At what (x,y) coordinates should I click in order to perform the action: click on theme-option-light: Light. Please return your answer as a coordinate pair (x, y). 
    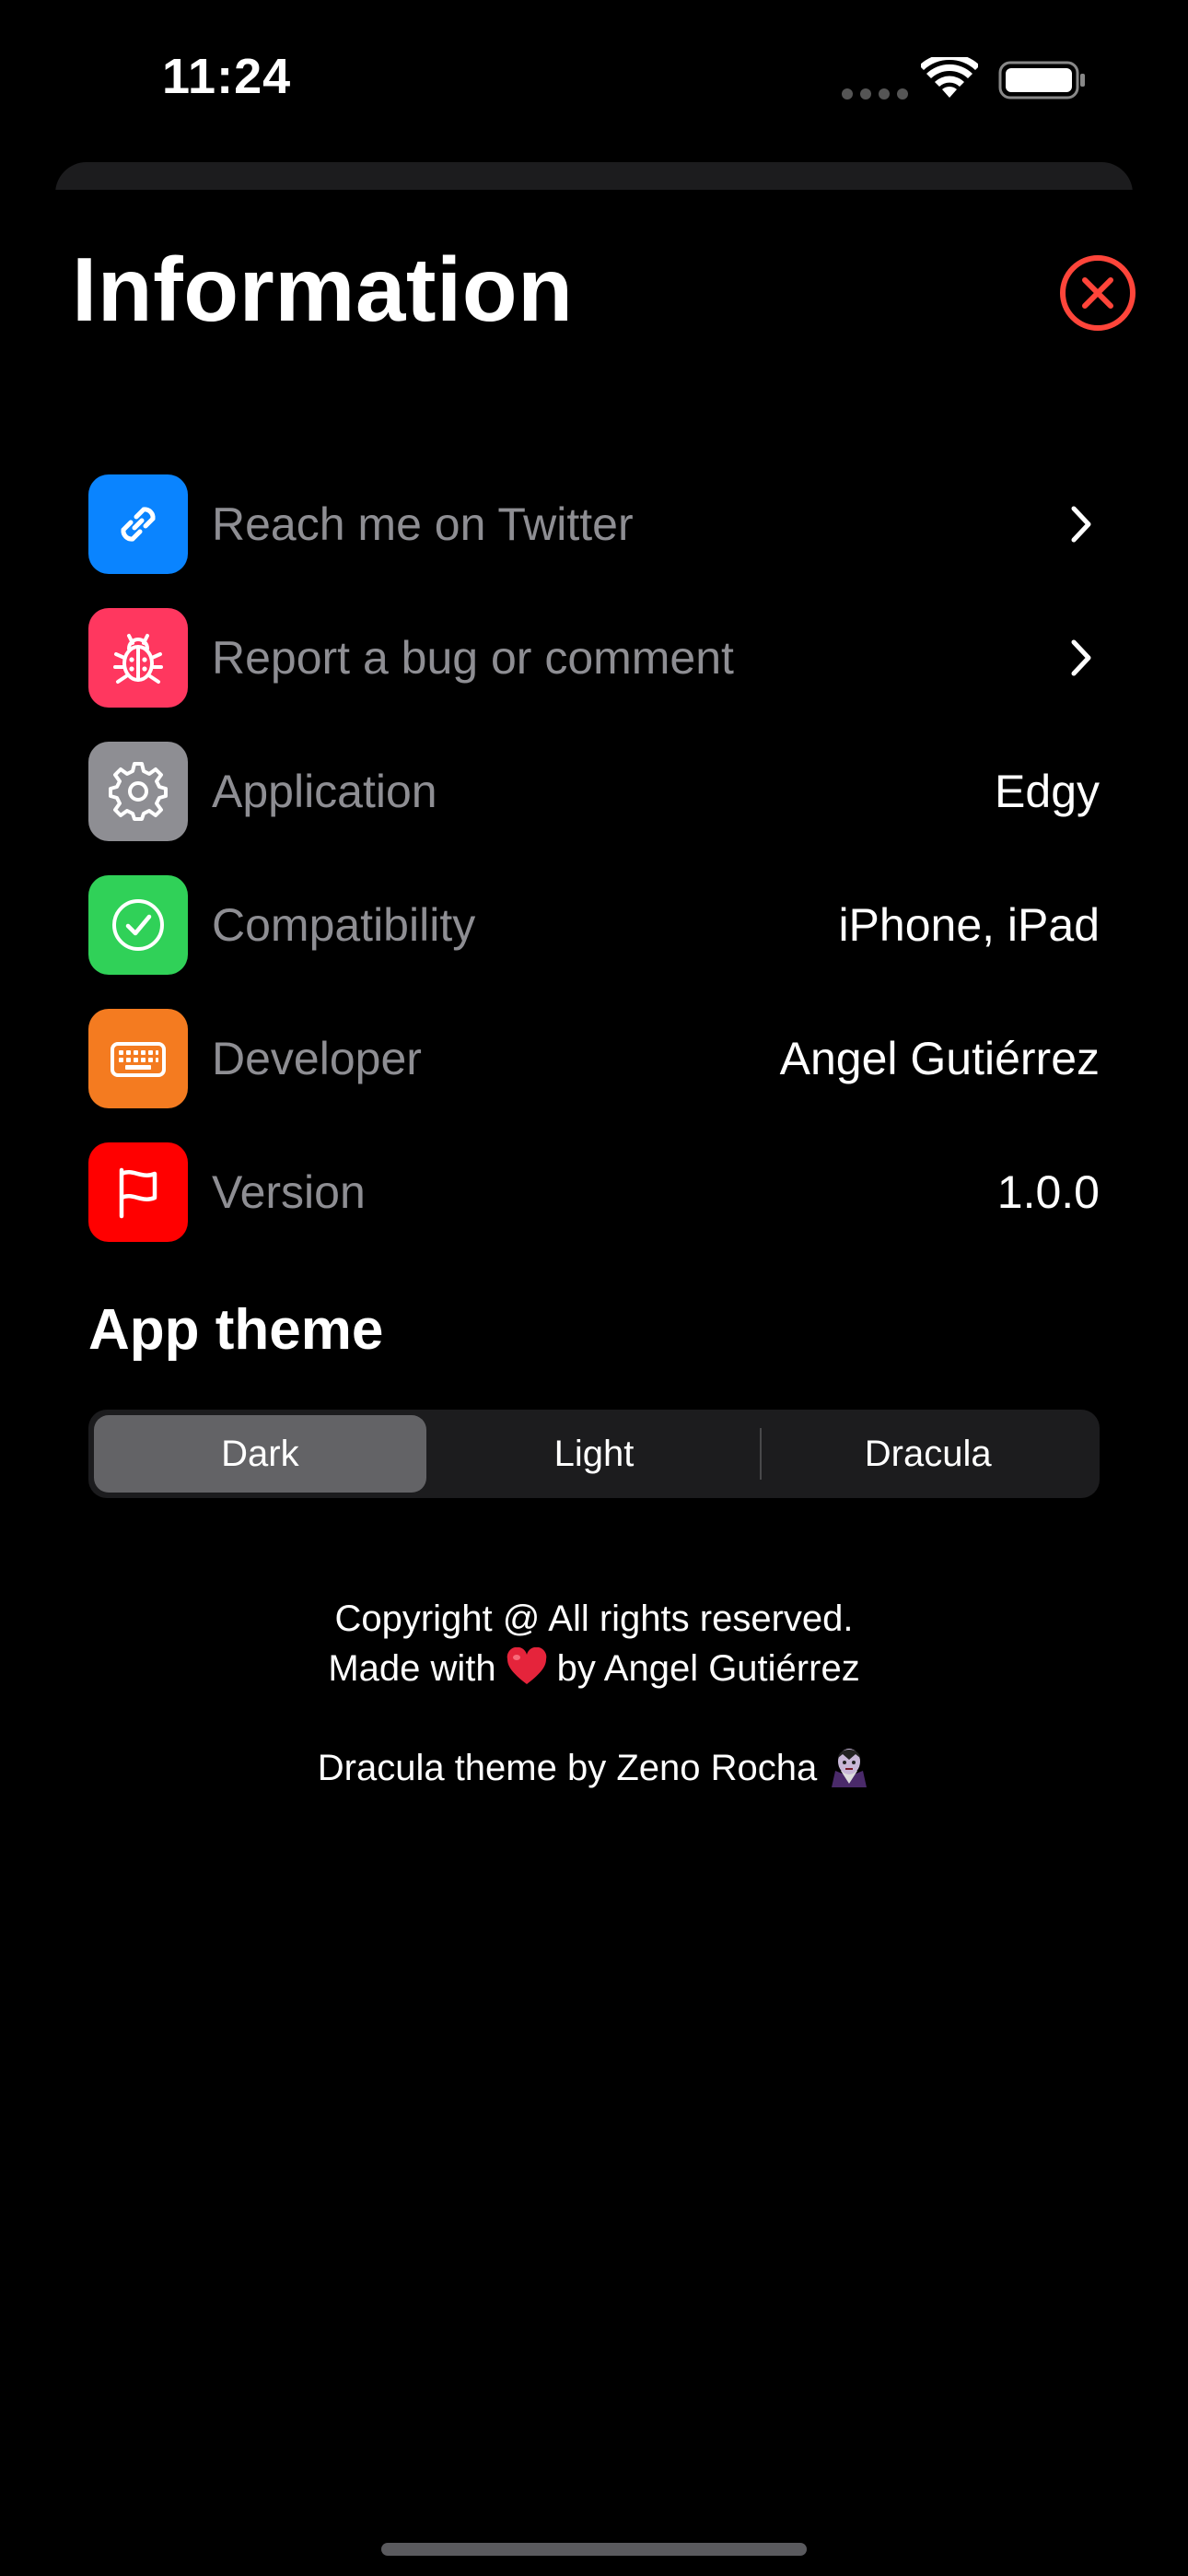
    Looking at the image, I should click on (594, 1454).